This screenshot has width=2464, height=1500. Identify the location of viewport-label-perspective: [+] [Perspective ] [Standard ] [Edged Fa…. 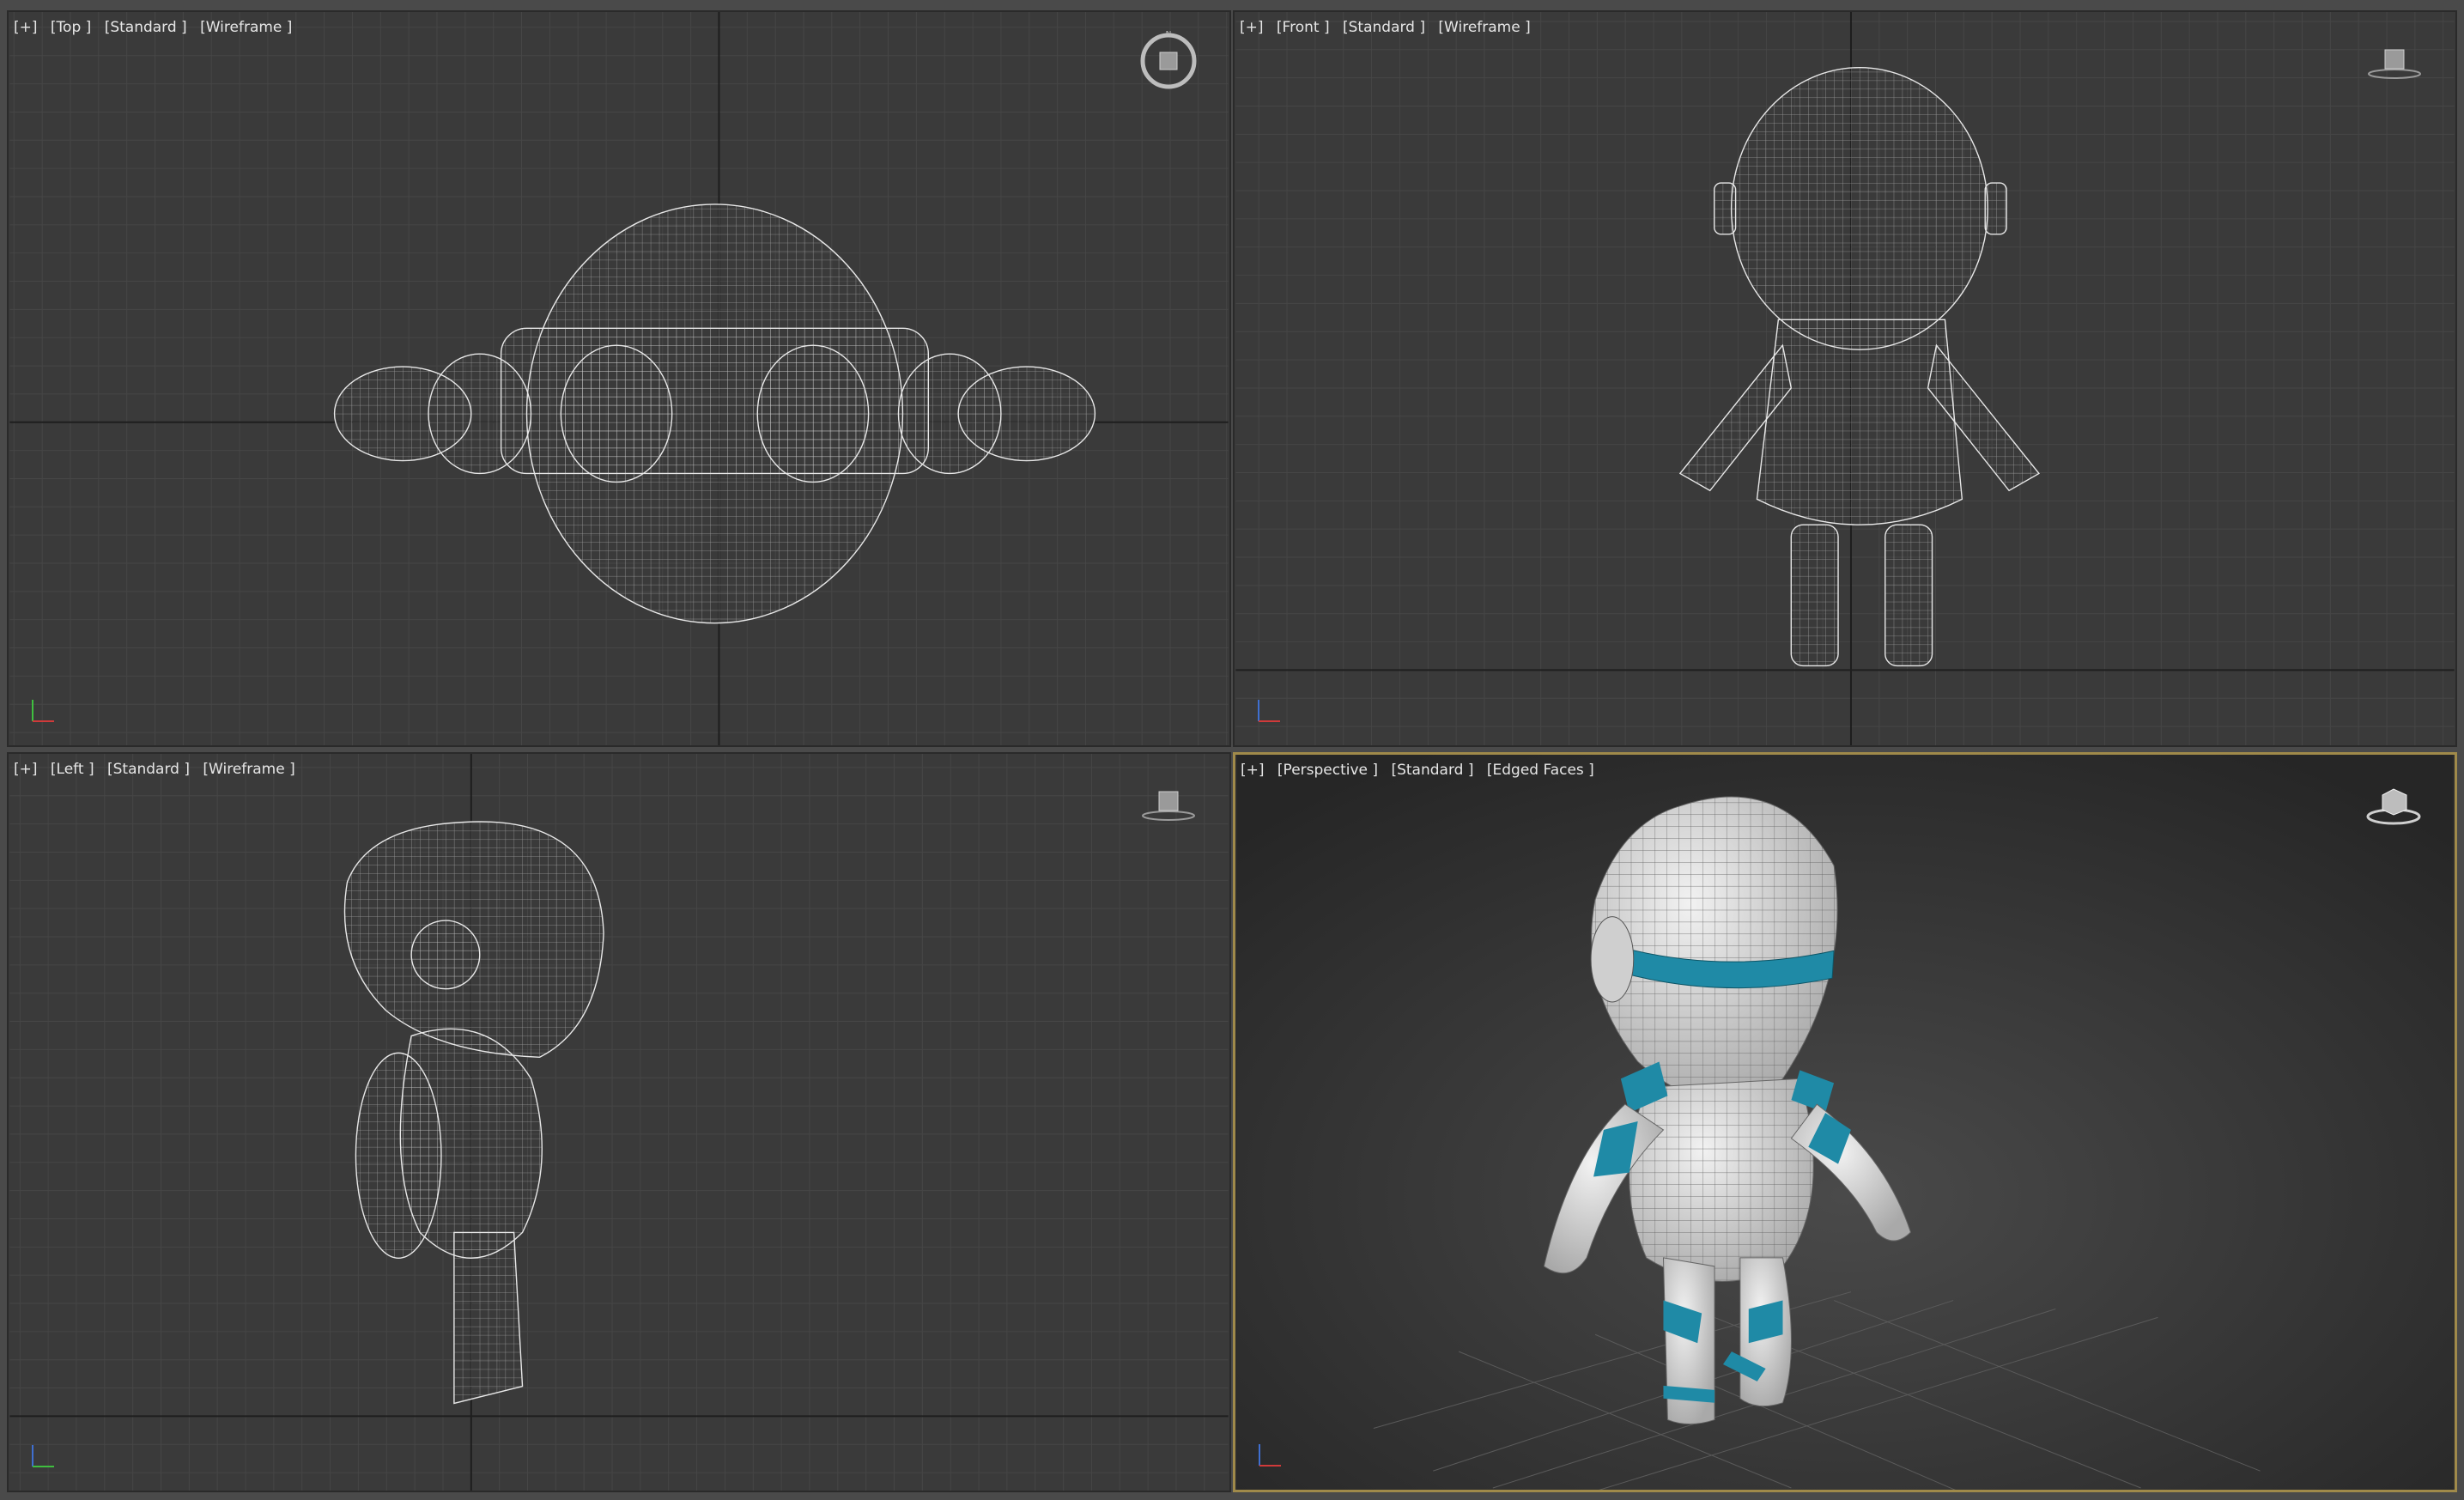
(1422, 770).